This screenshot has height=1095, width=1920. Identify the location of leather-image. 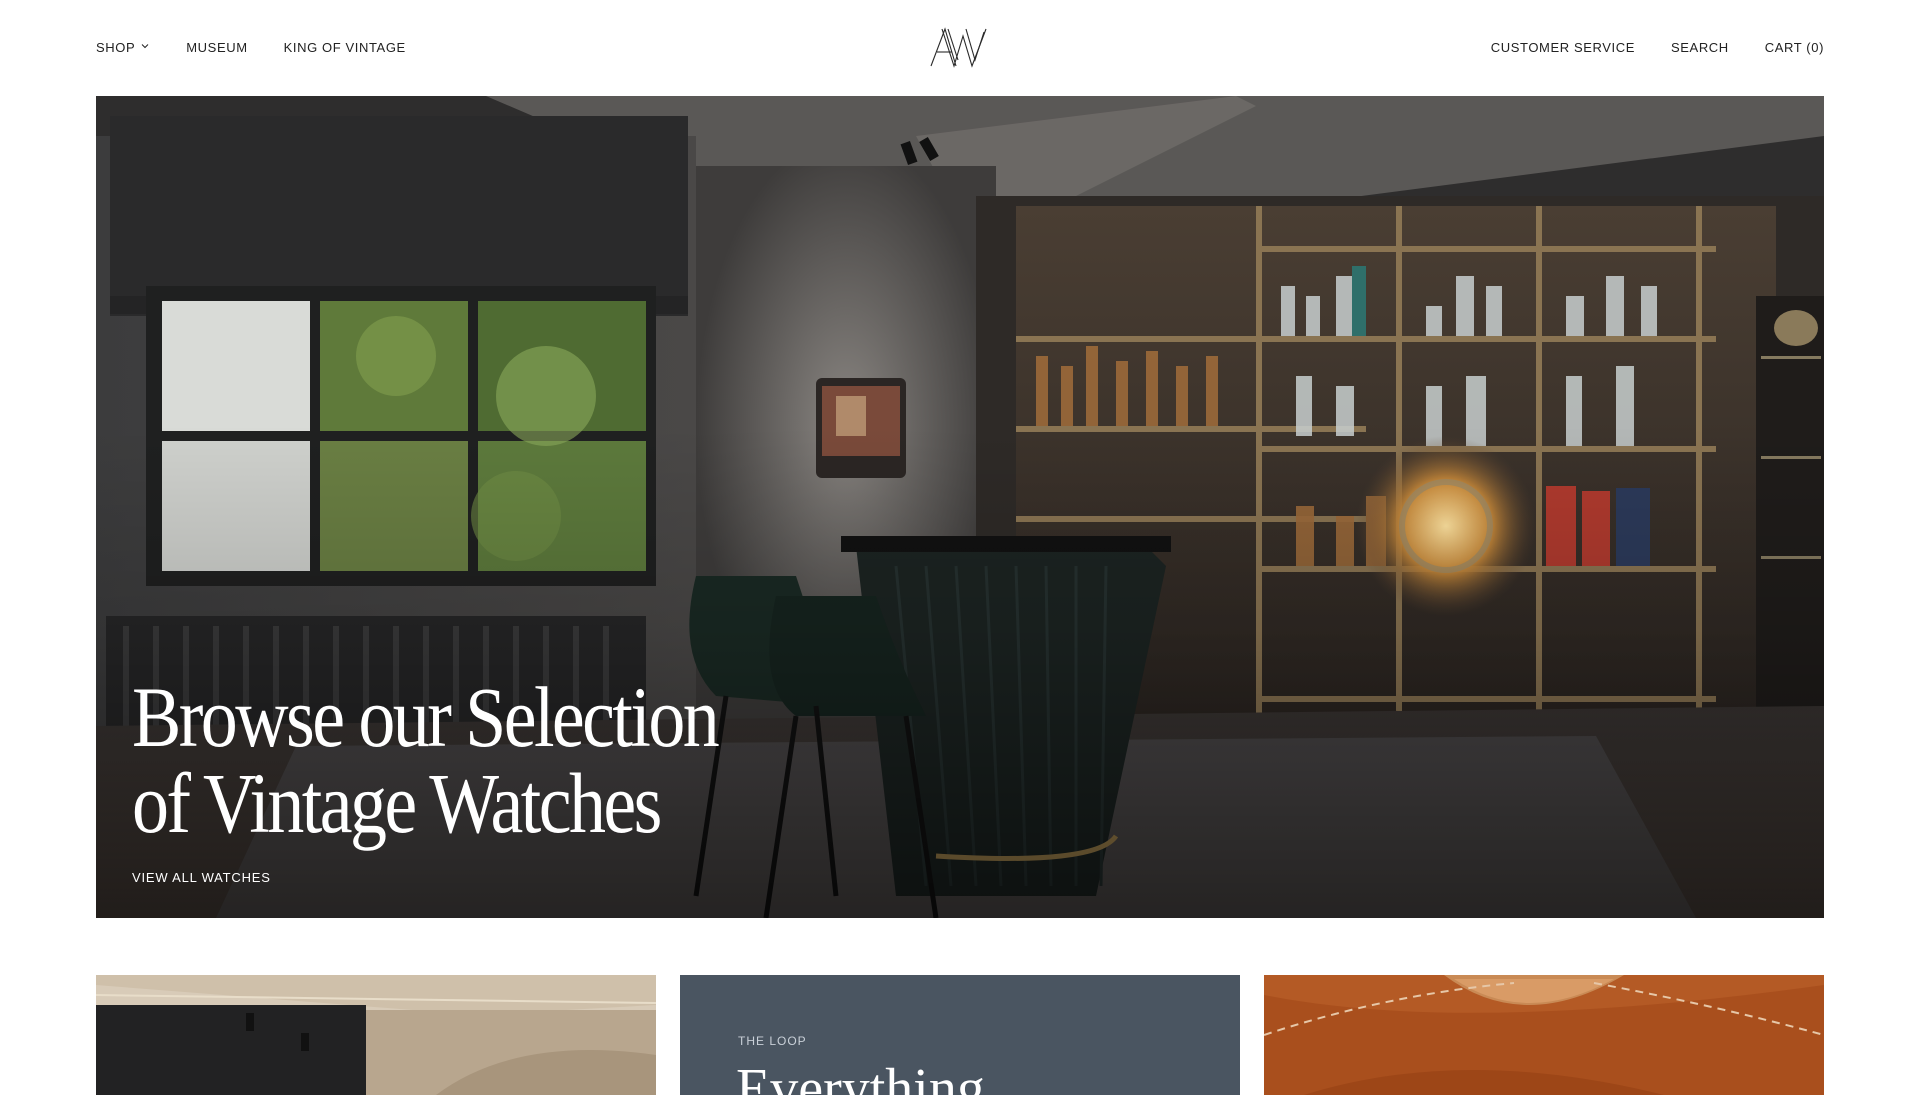
(1544, 1035).